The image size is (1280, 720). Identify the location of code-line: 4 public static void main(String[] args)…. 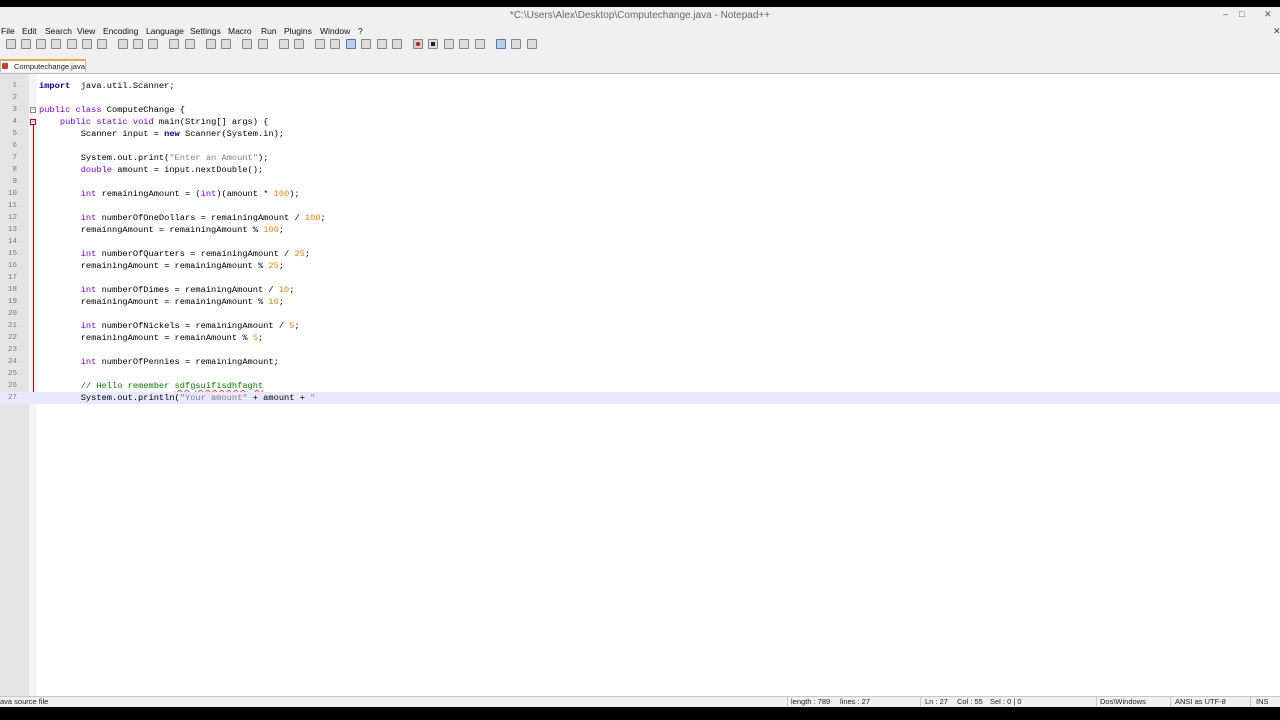
(640, 122).